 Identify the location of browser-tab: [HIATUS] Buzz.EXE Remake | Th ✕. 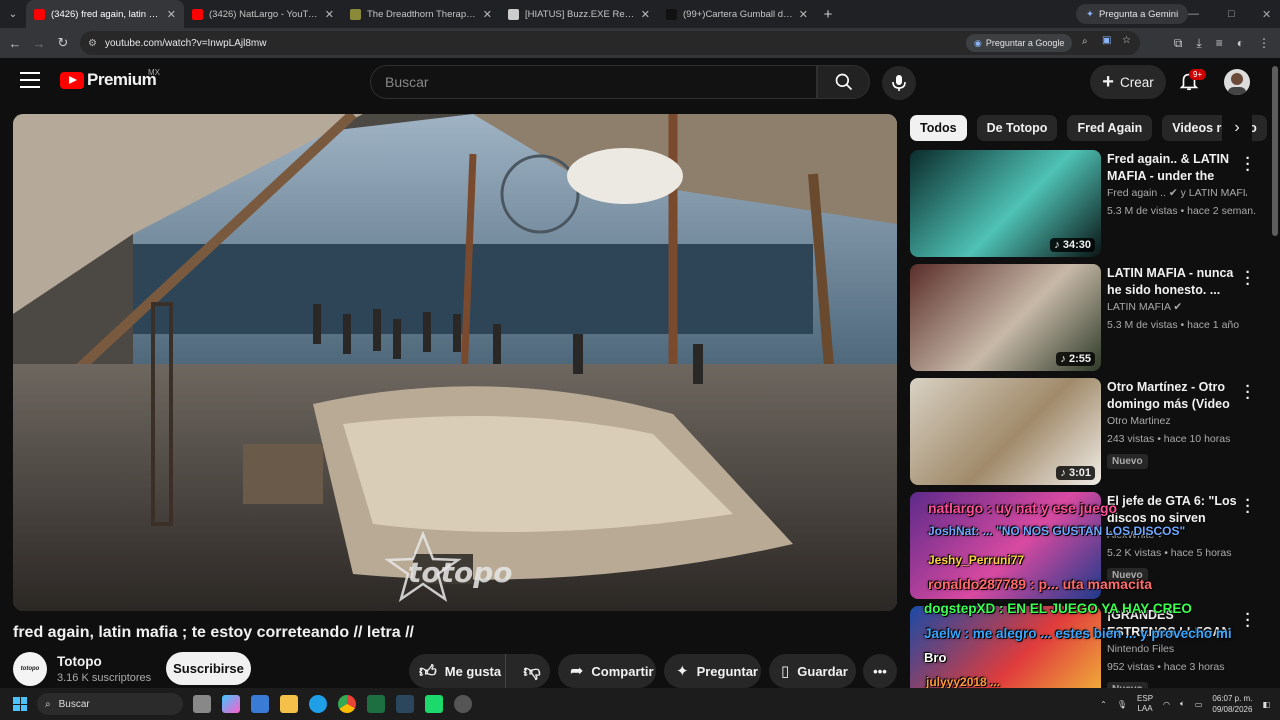
(579, 14).